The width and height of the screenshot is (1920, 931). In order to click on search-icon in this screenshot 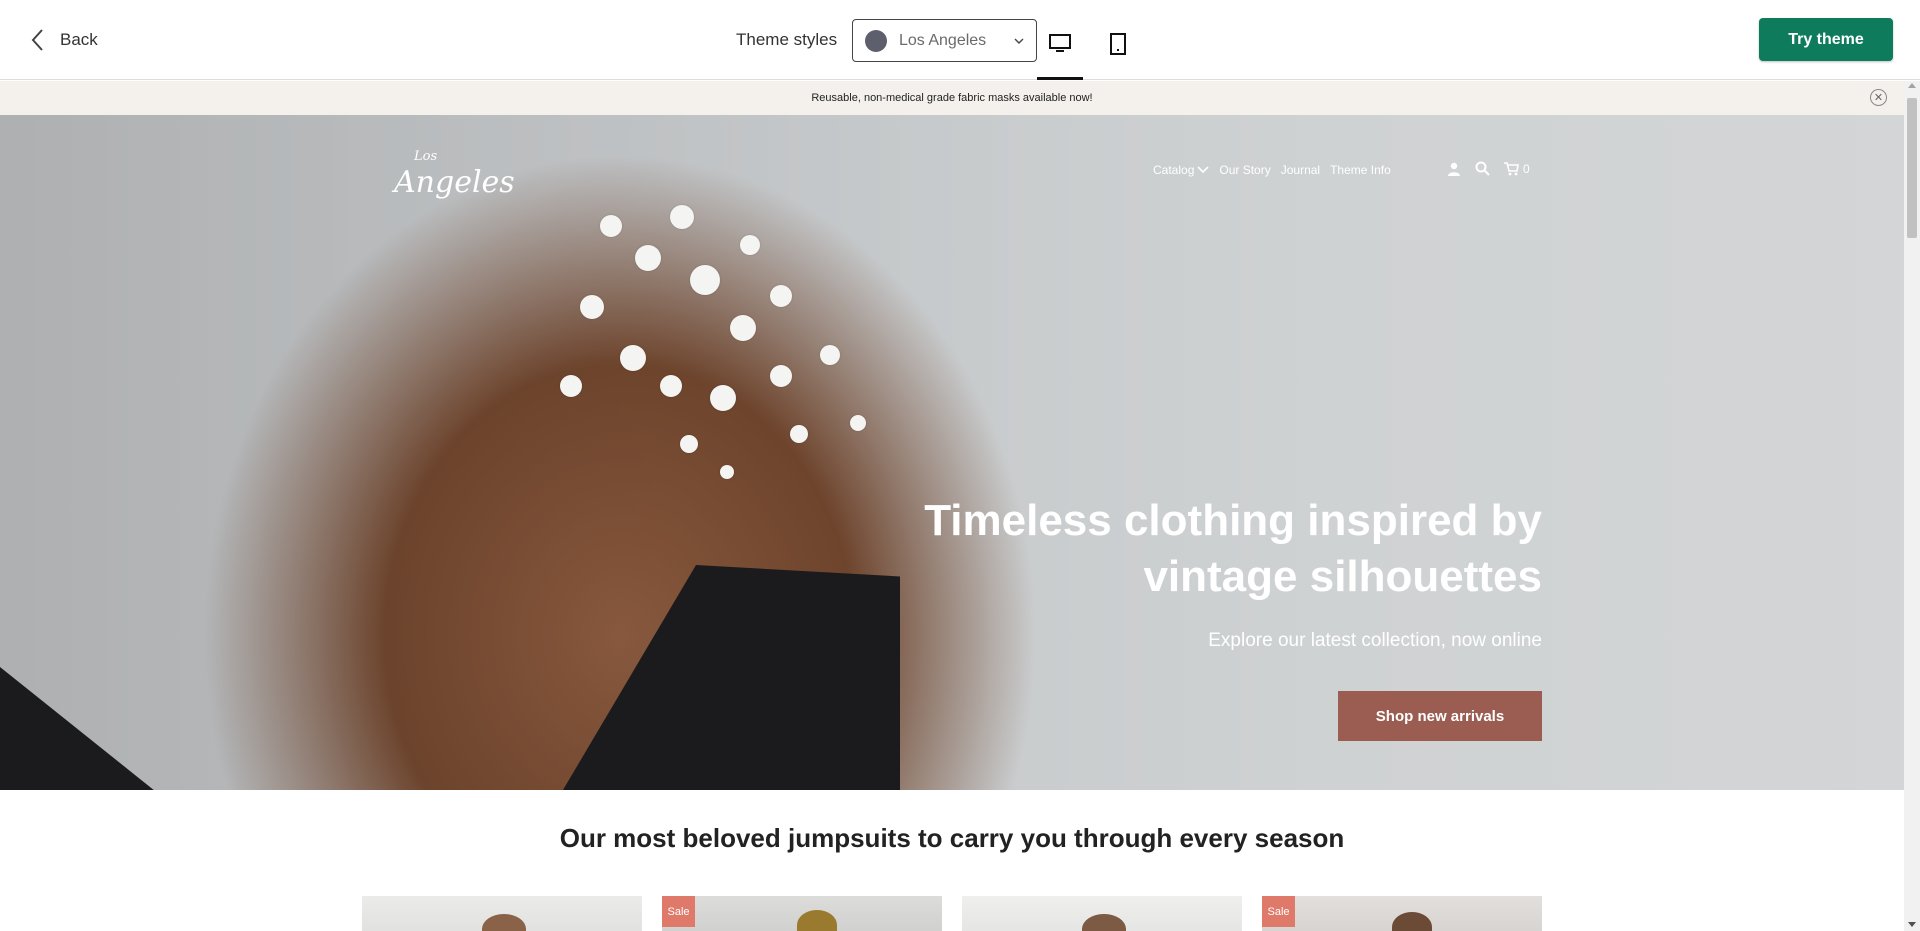, I will do `click(1482, 168)`.